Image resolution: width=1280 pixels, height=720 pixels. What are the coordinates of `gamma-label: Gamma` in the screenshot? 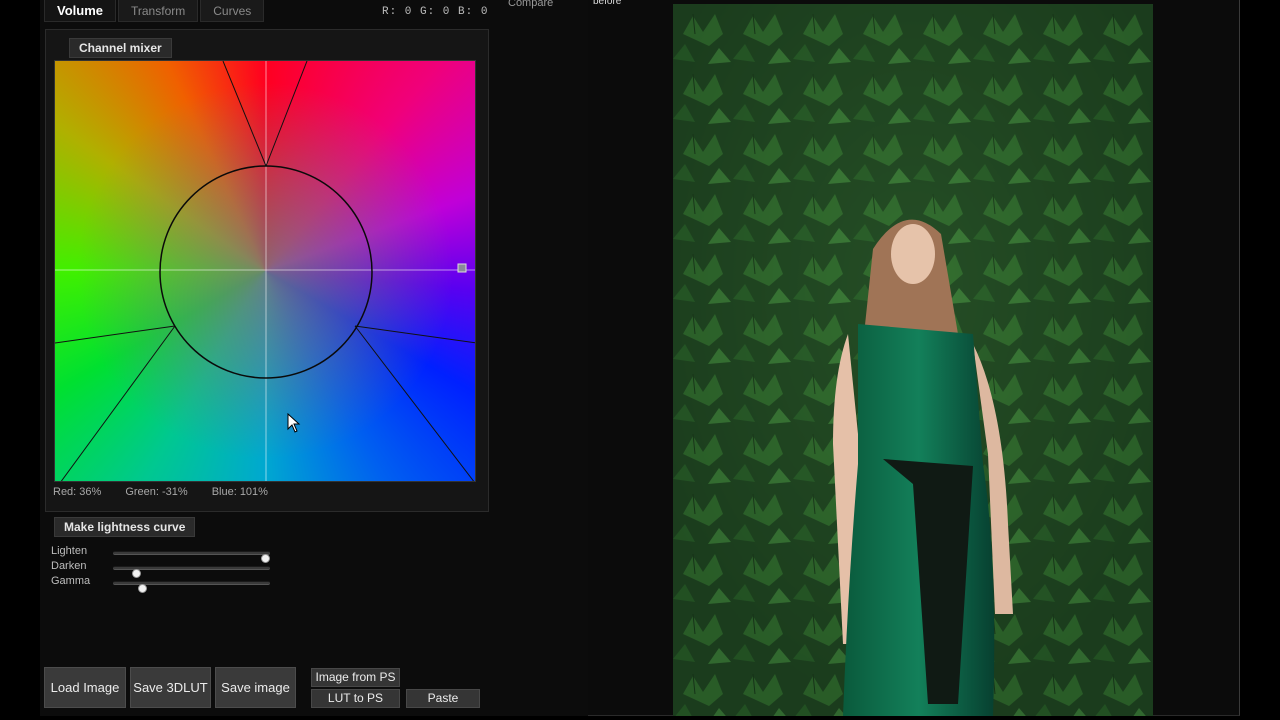 It's located at (71, 581).